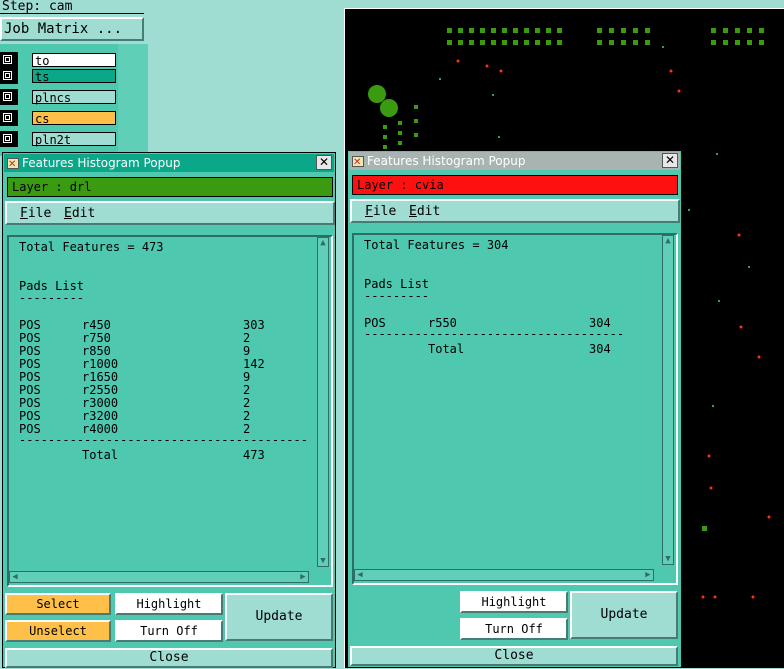 This screenshot has height=669, width=784. Describe the element at coordinates (74, 76) in the screenshot. I see `layer-name: ts` at that location.